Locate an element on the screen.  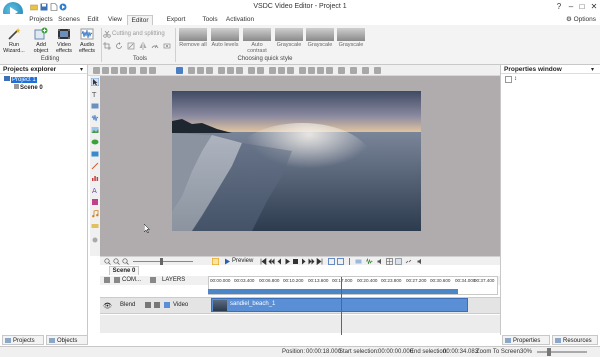
fast-forward-icon is located at coordinates (311, 261).